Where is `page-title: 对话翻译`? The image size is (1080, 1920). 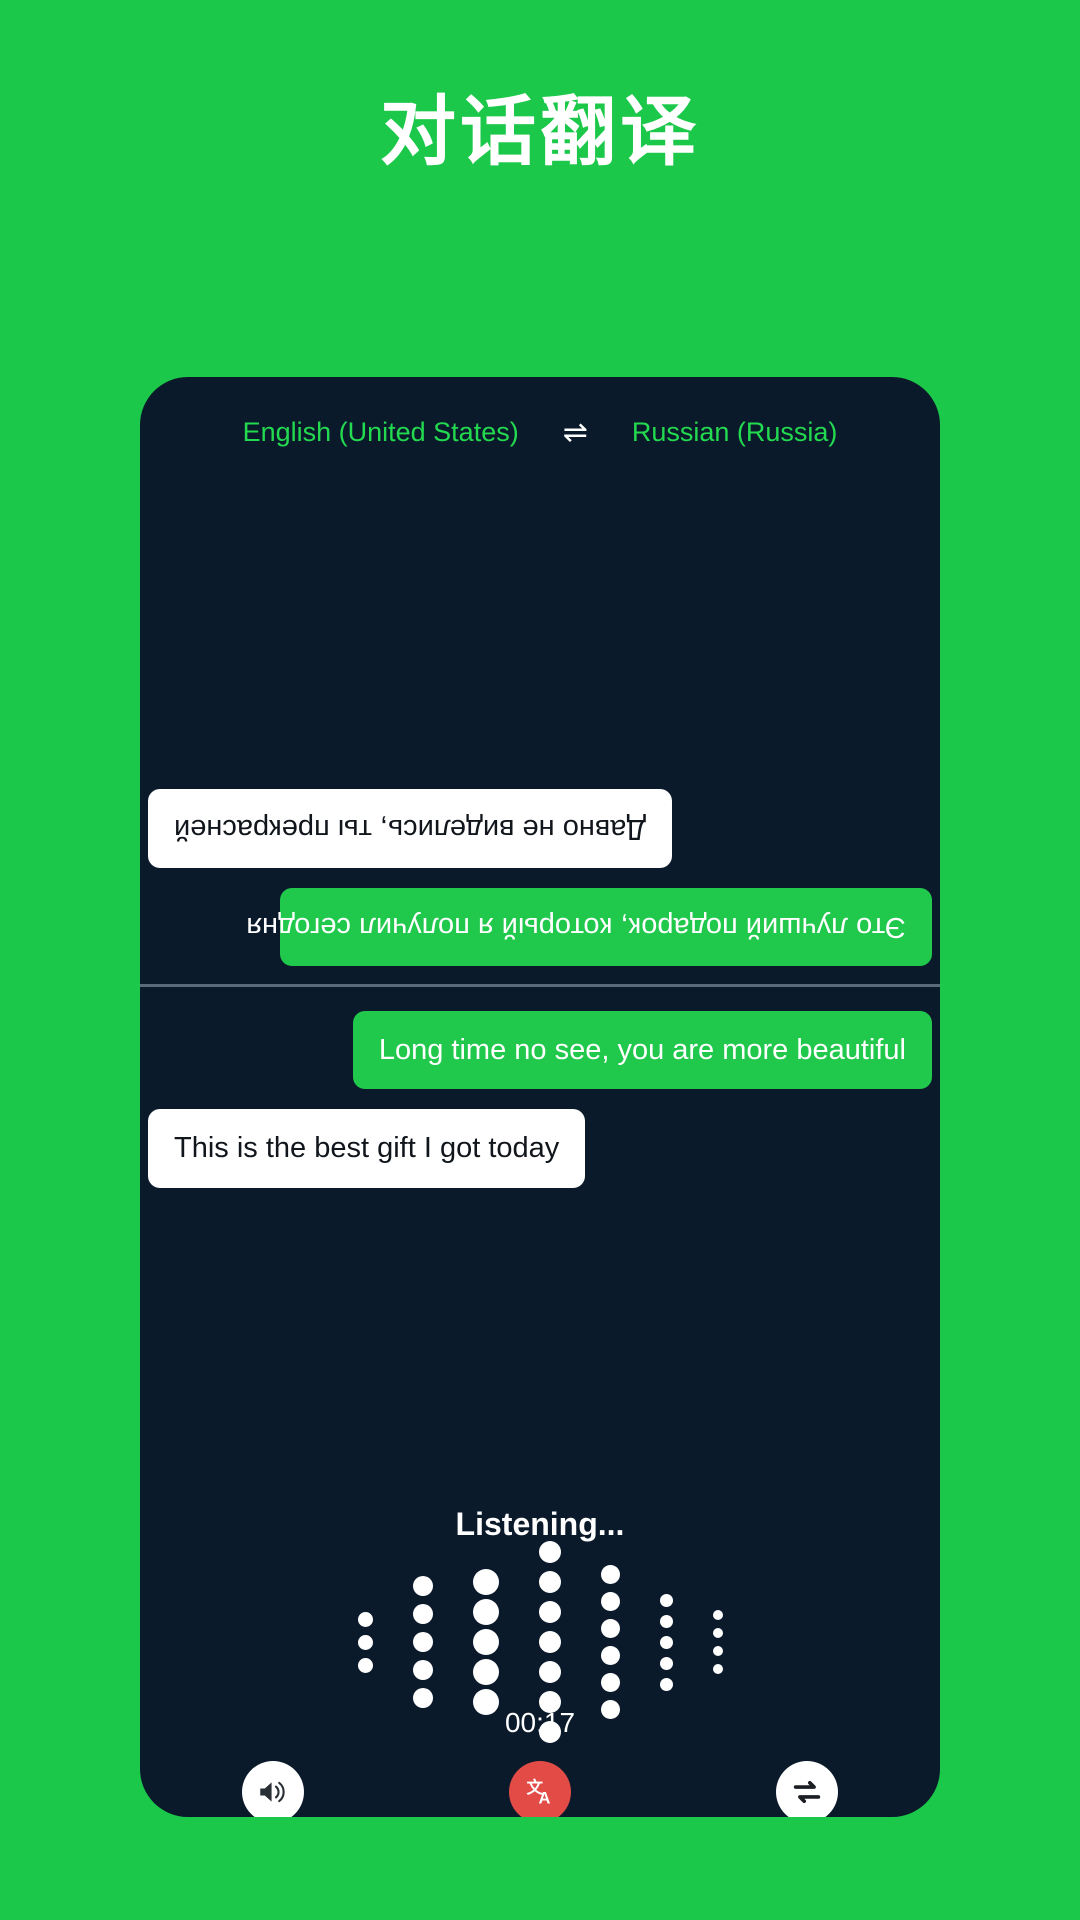 page-title: 对话翻译 is located at coordinates (540, 131).